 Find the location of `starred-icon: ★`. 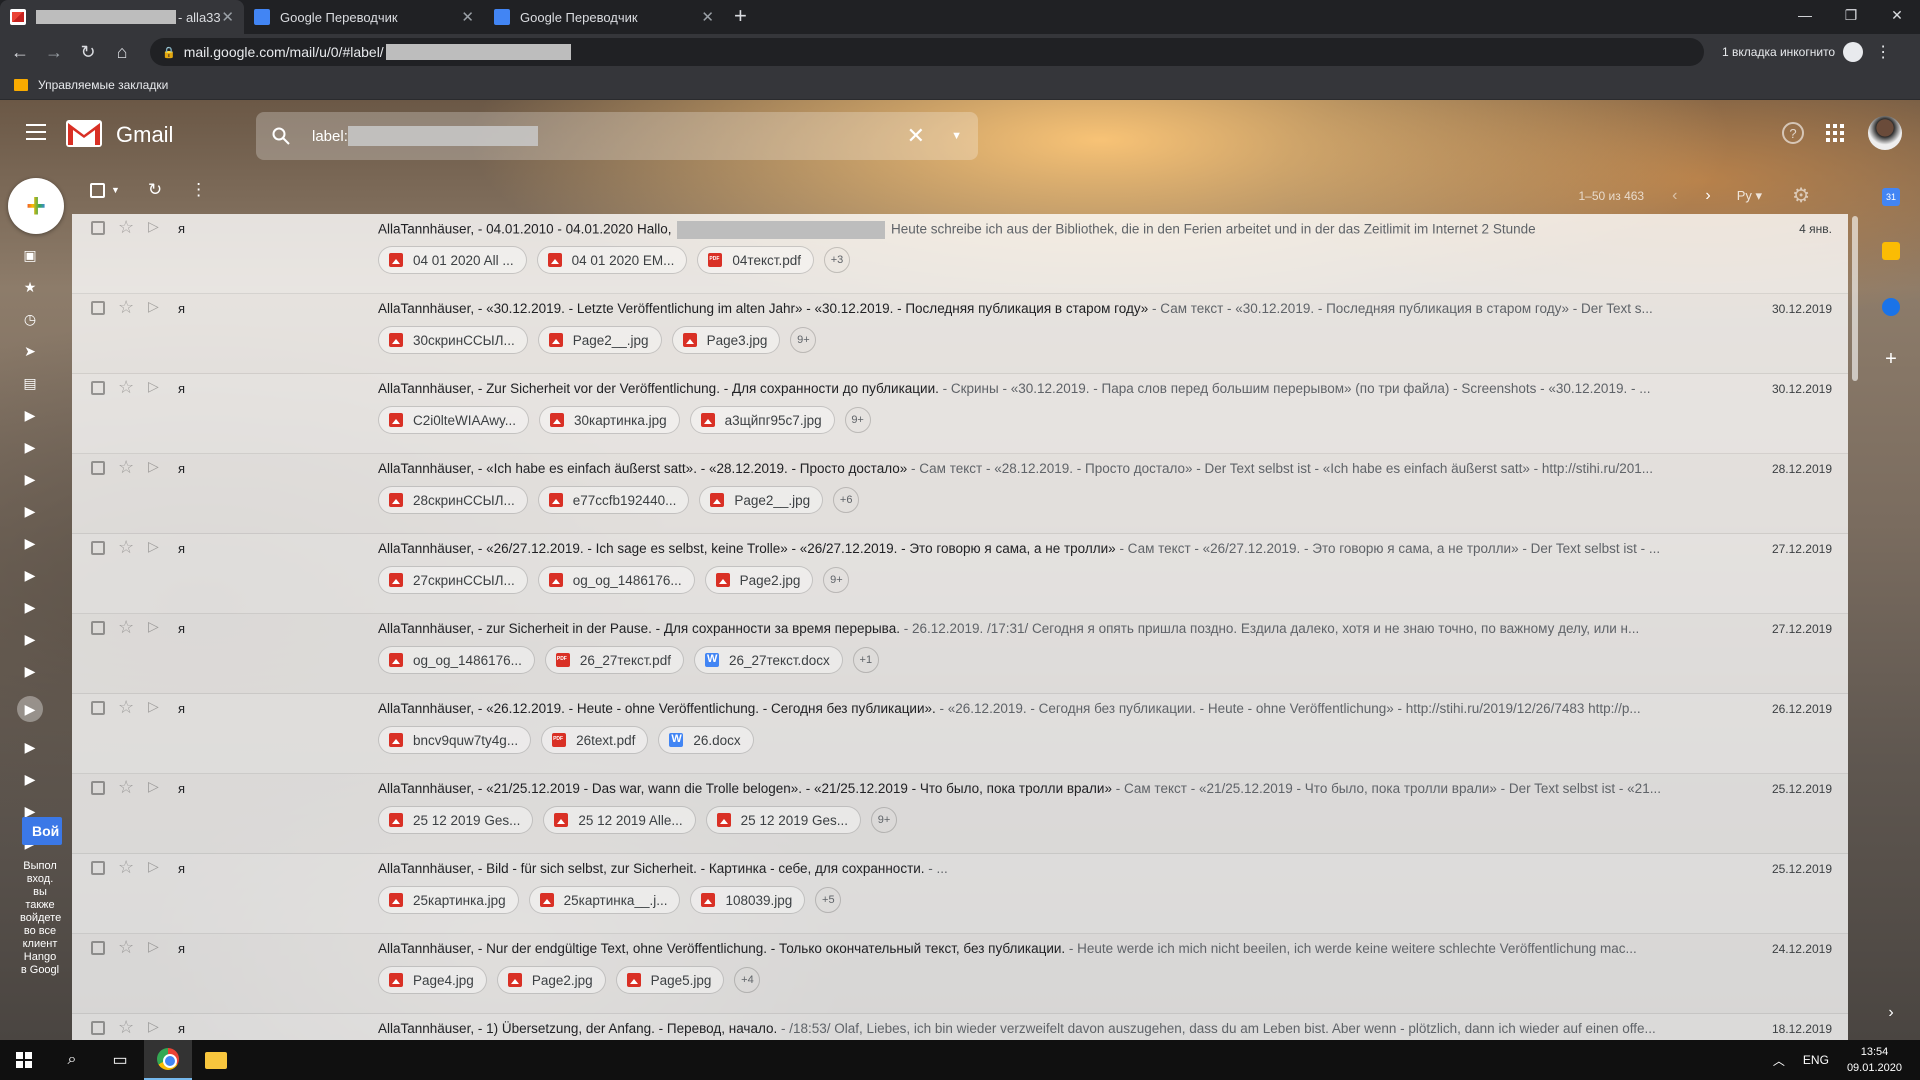

starred-icon: ★ is located at coordinates (30, 287).